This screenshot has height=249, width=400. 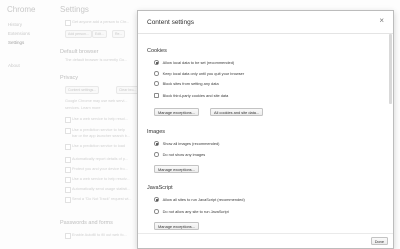 I want to click on images-option-show-none: Do not show any images, so click(x=179, y=154).